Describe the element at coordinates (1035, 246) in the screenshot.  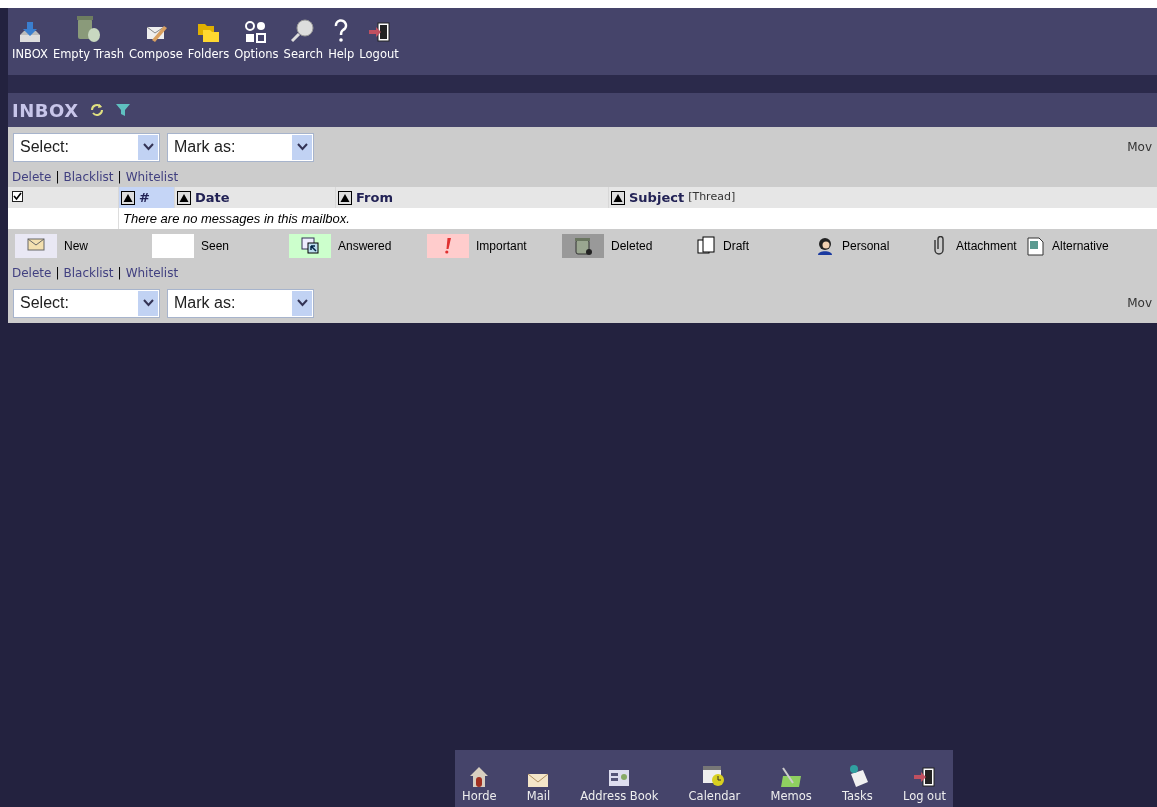
I see `document-icon` at that location.